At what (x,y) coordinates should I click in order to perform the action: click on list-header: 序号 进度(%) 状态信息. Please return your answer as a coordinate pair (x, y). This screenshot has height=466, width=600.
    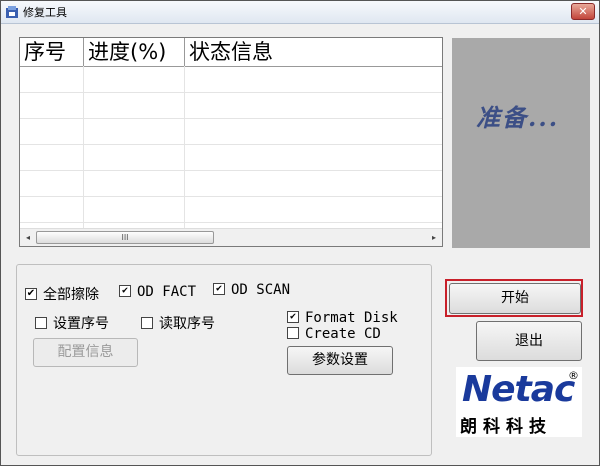
    Looking at the image, I should click on (231, 52).